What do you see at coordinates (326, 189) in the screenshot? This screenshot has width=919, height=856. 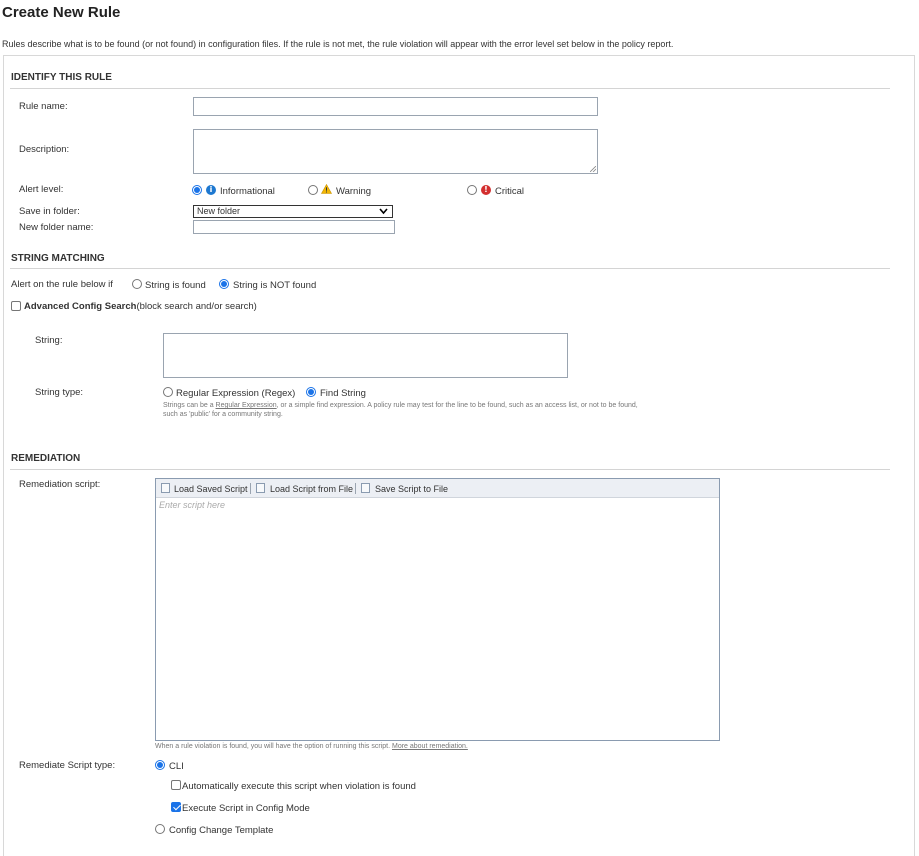 I see `warning-icon` at bounding box center [326, 189].